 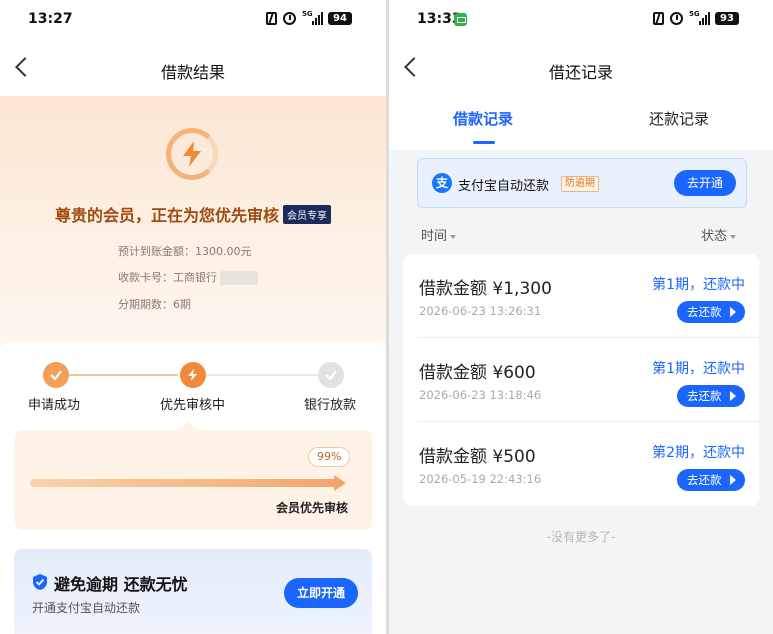 What do you see at coordinates (439, 234) in the screenshot?
I see `sort-by-time: 时间` at bounding box center [439, 234].